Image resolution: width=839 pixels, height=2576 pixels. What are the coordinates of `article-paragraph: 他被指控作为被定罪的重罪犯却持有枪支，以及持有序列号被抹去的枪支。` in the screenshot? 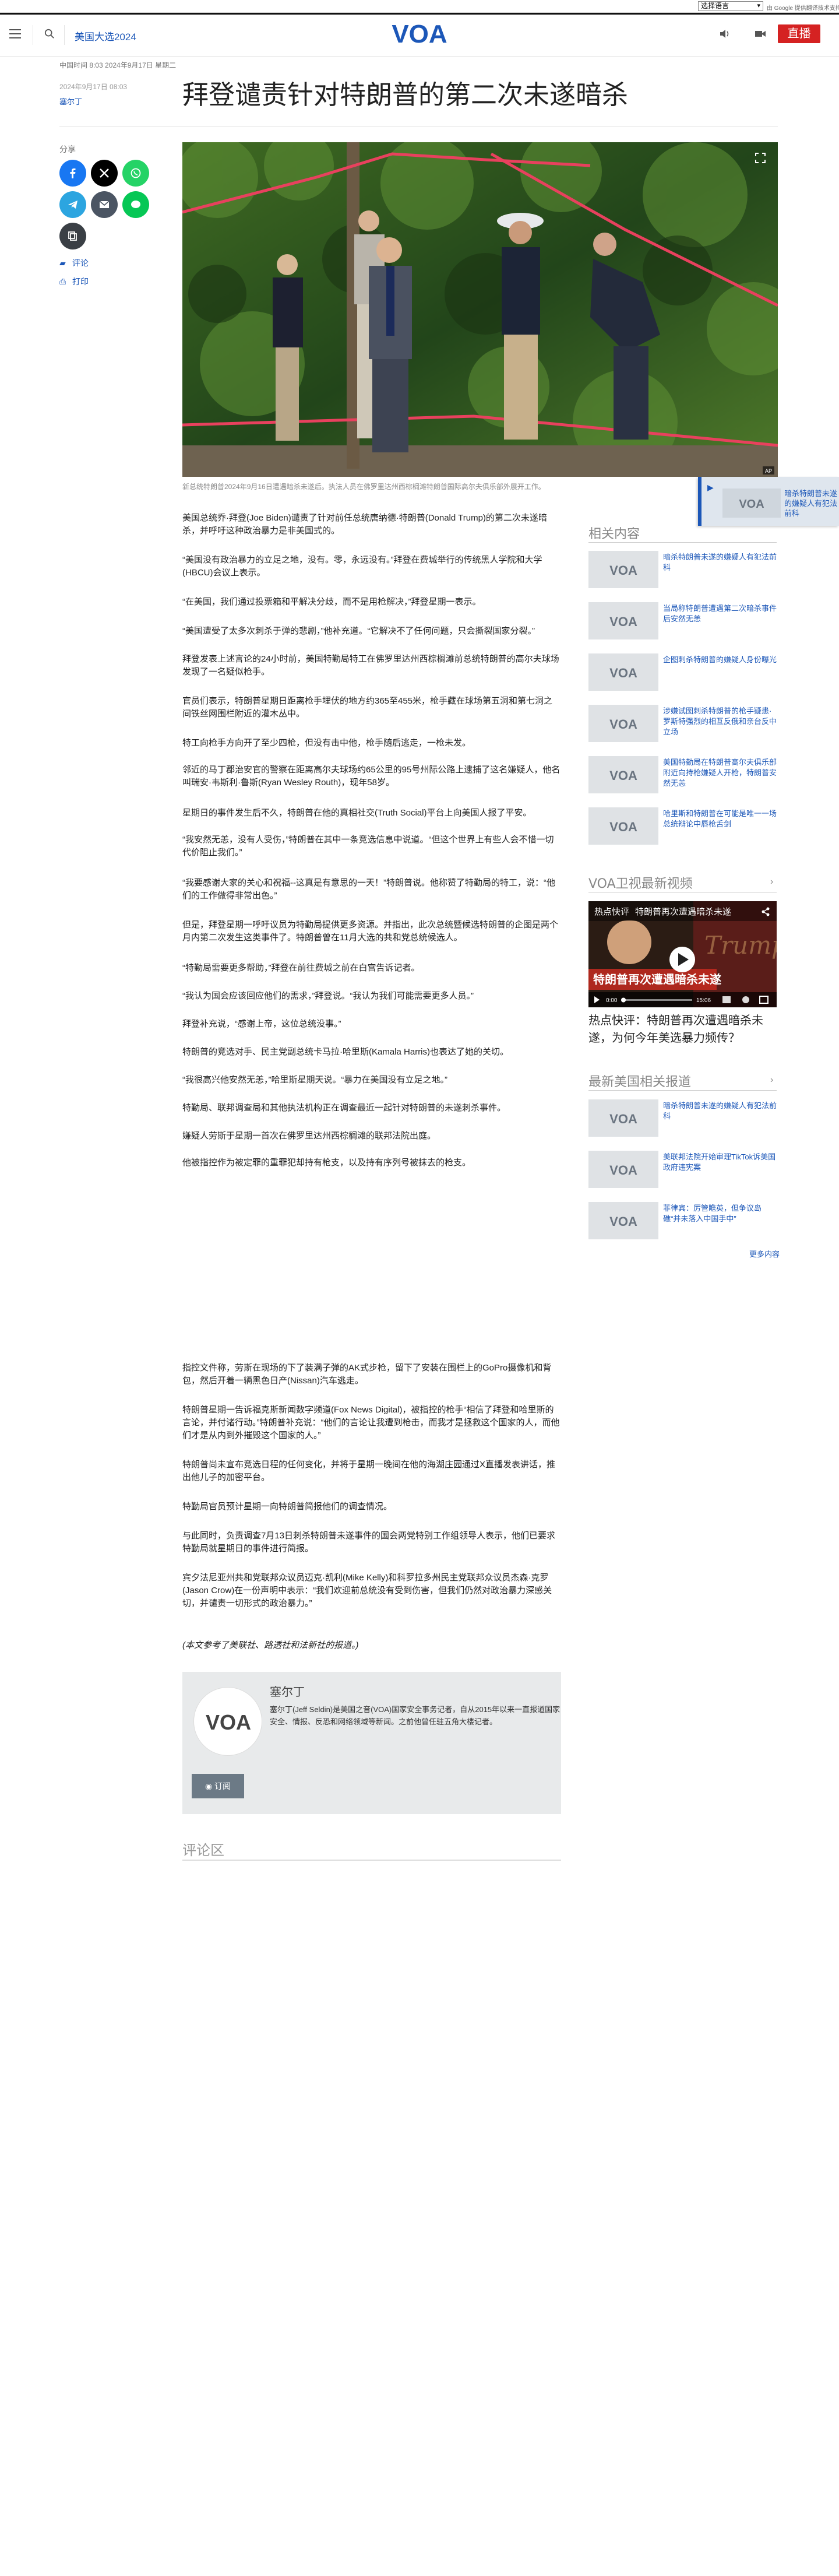 It's located at (327, 1163).